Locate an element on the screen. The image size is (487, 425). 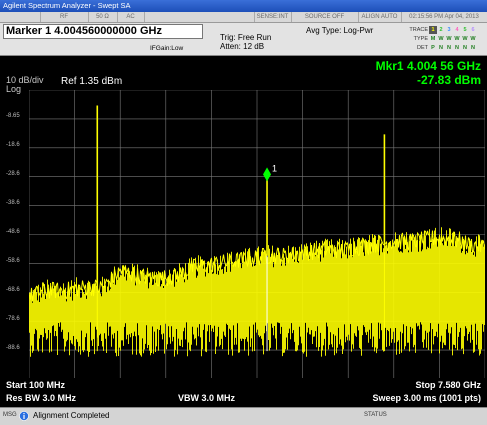
start-frequency: Start 100 MHz is located at coordinates (36, 385).